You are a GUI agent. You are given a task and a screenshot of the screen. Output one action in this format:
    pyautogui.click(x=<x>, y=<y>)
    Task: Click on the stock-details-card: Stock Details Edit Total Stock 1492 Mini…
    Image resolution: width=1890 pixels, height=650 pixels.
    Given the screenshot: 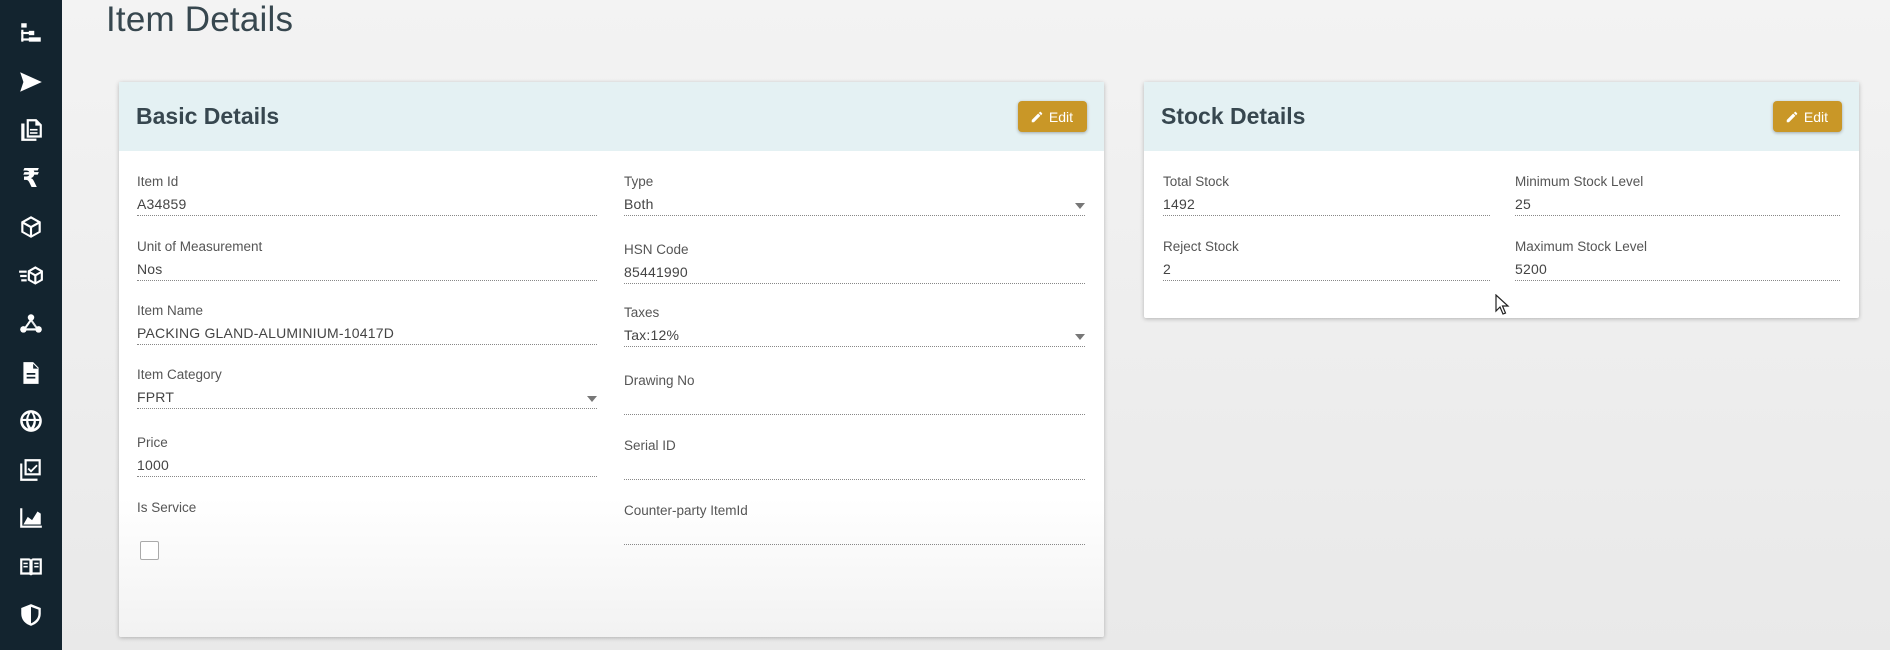 What is the action you would take?
    pyautogui.click(x=1501, y=200)
    